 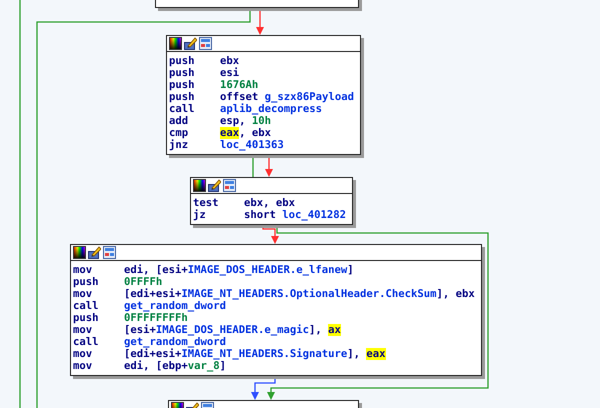 What do you see at coordinates (239, 85) in the screenshot?
I see `instruction-operands: 1676Ah` at bounding box center [239, 85].